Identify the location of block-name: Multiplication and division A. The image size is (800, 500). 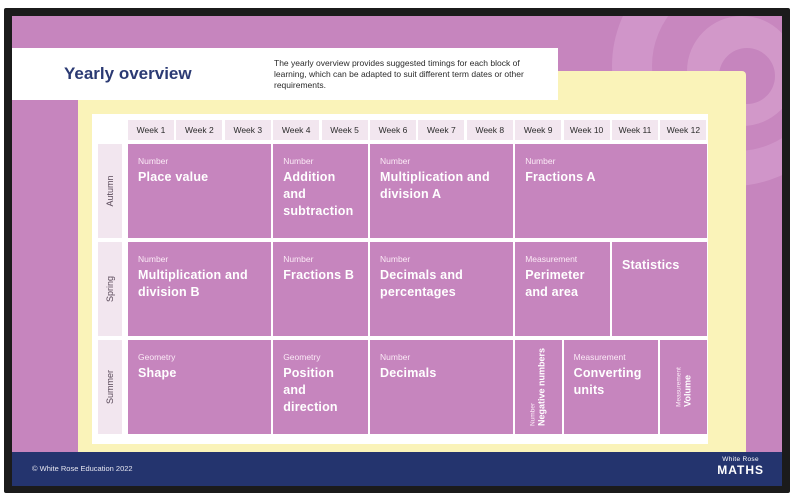
(435, 185).